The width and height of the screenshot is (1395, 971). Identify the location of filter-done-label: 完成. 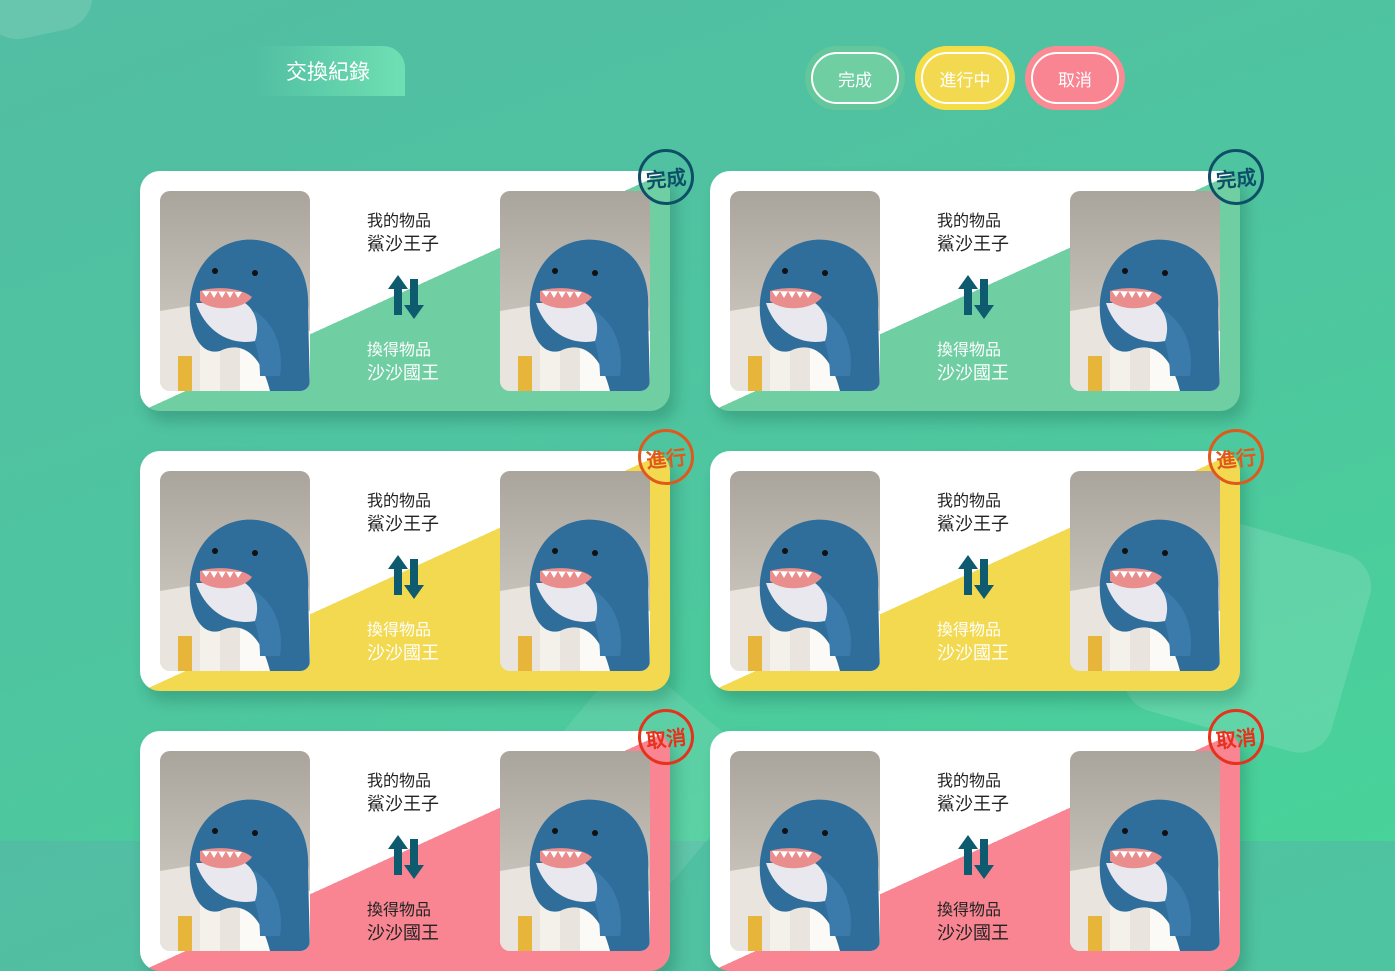
(855, 78).